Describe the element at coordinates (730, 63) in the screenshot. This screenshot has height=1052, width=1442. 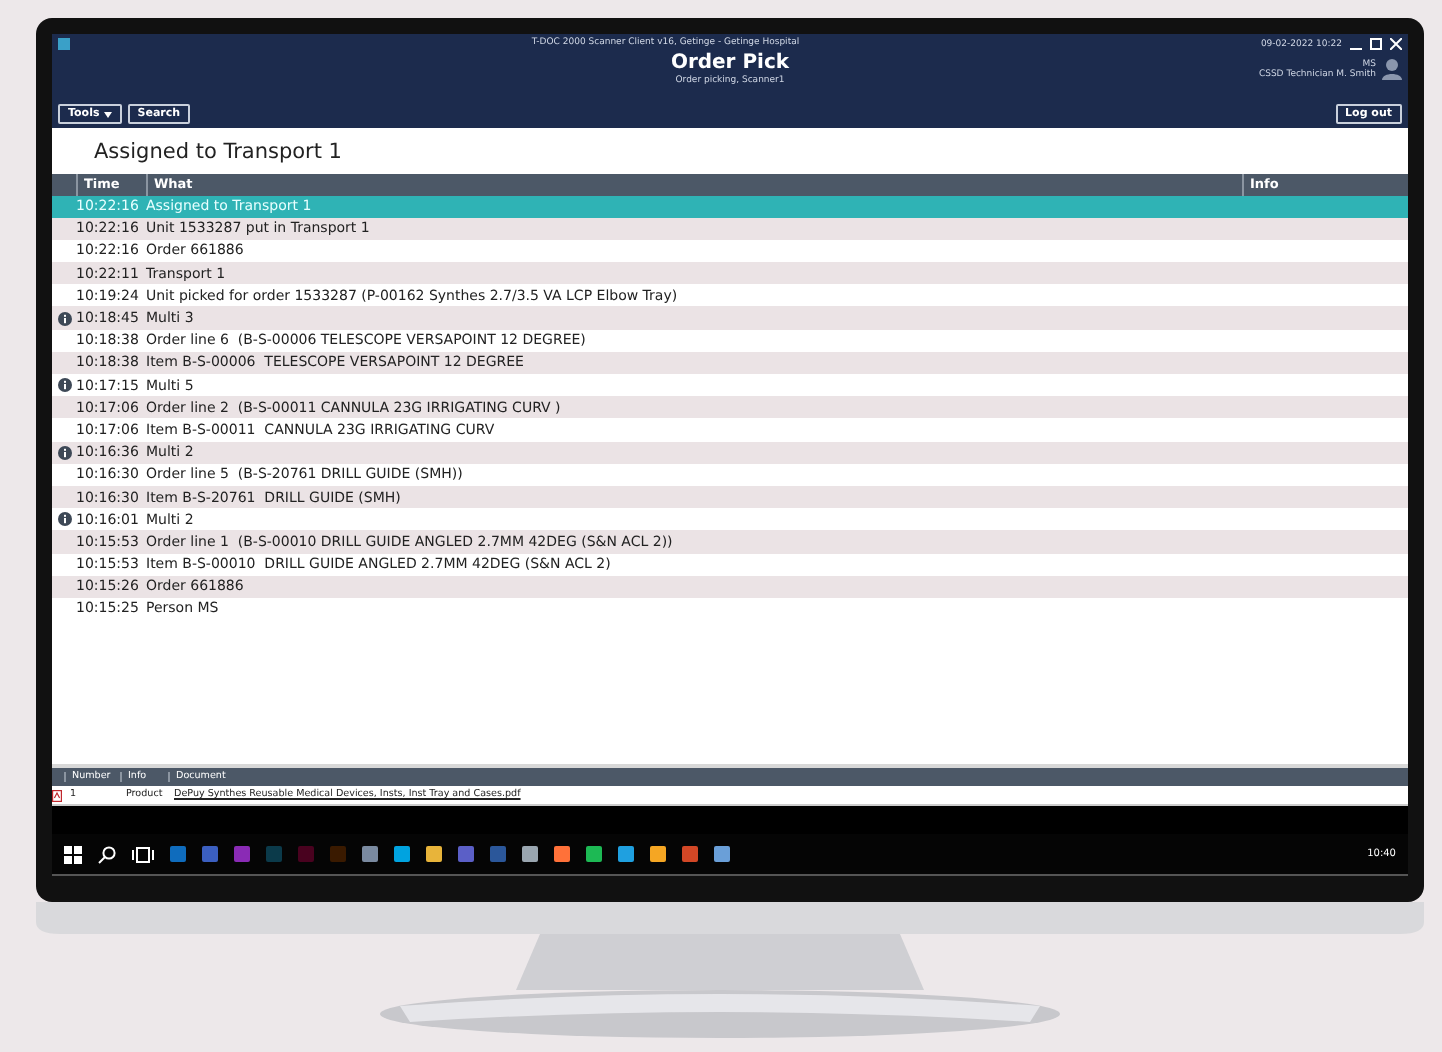
I see `page-title: Order Pick` at that location.